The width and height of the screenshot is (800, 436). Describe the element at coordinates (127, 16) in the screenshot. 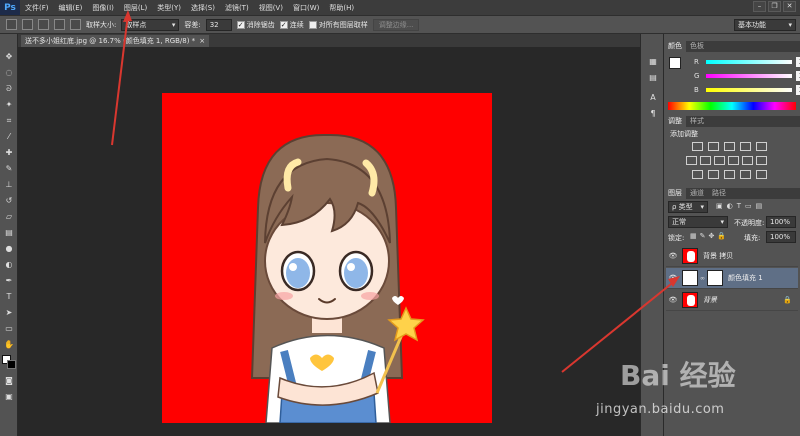

I see `arrowhead-layer-menu` at that location.